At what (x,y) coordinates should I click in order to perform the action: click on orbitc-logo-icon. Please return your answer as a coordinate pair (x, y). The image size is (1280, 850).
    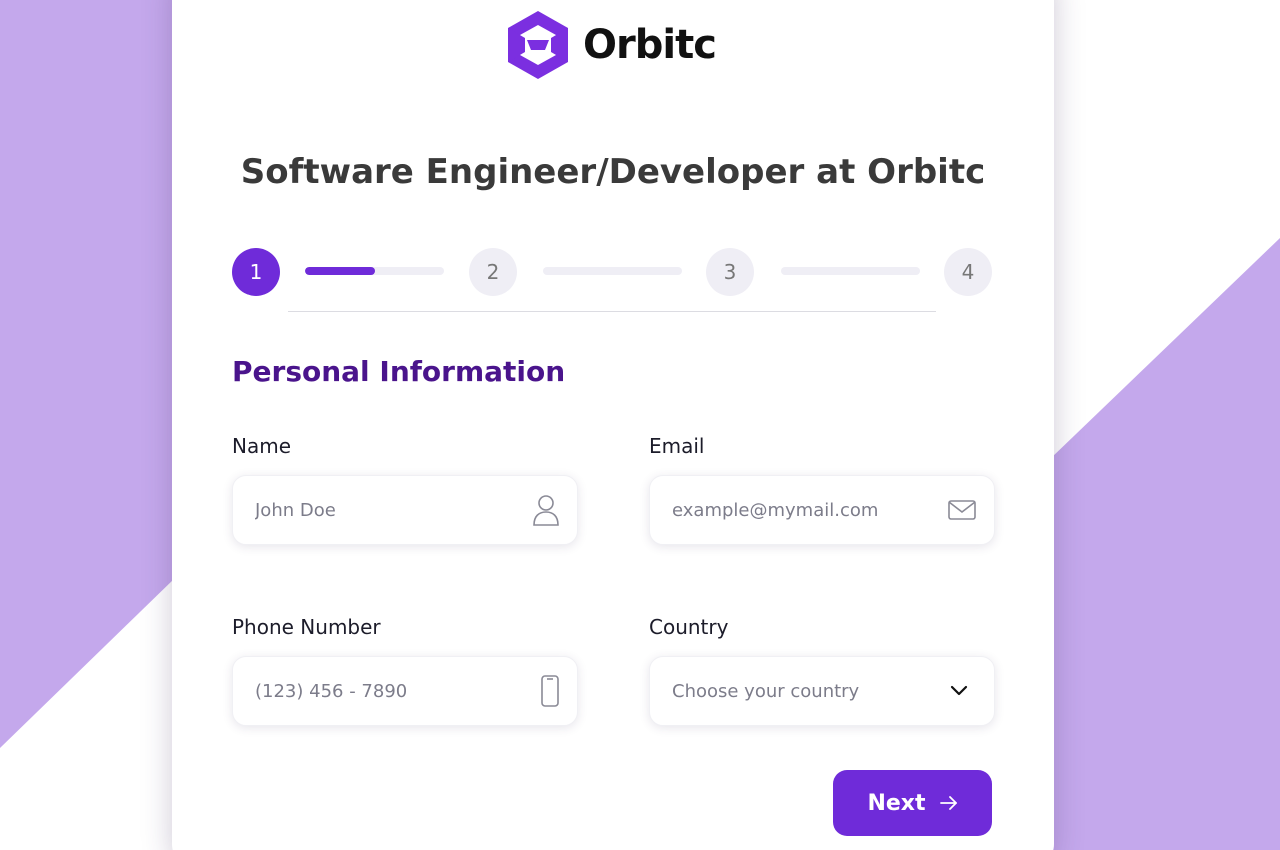
    Looking at the image, I should click on (538, 45).